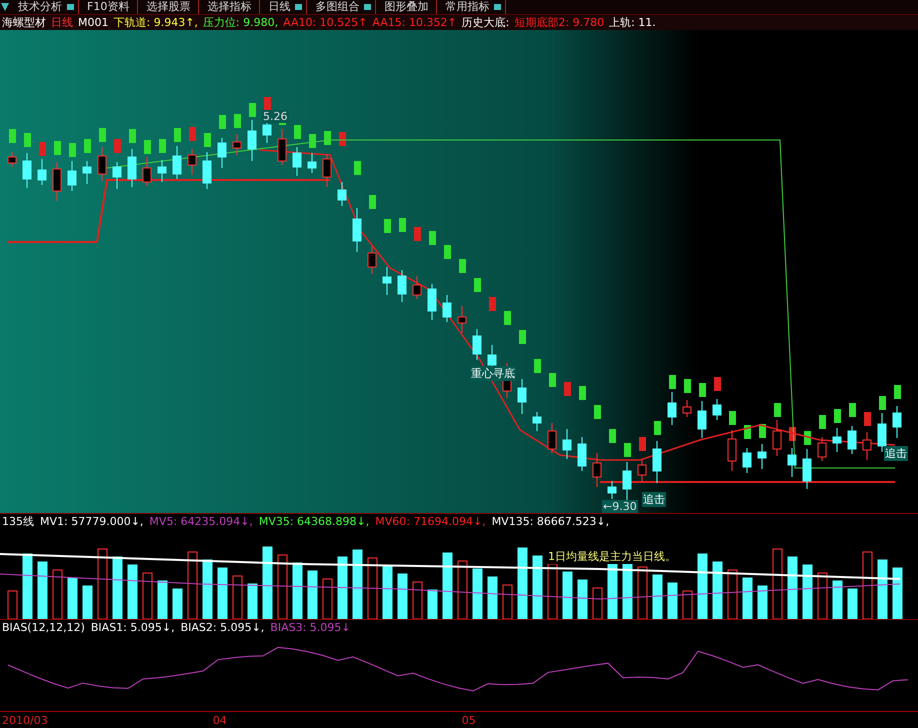 This screenshot has height=728, width=918. Describe the element at coordinates (201, 521) in the screenshot. I see `indicator-value: MV5: 64235.094↓,` at that location.